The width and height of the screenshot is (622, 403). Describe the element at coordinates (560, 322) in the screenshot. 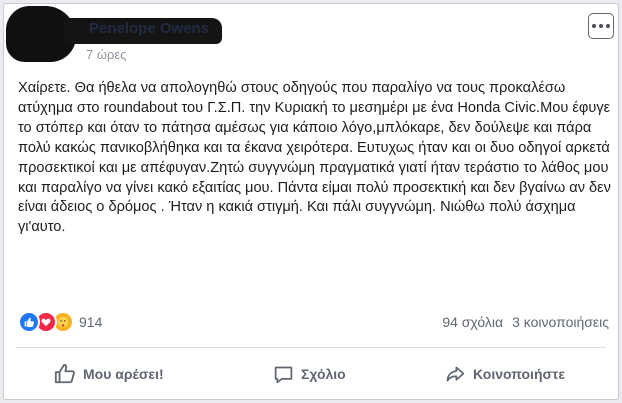

I see `shares-count: 3 κοινοποιήσεις` at that location.